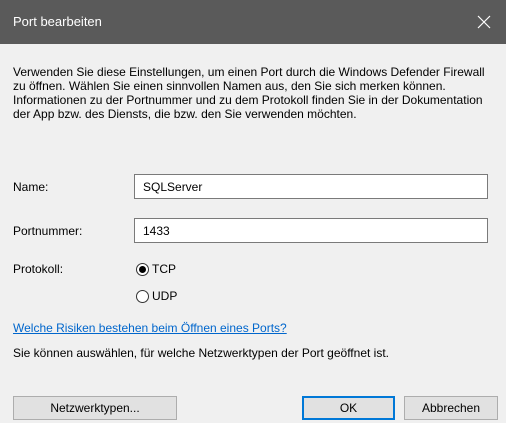 This screenshot has width=506, height=423. Describe the element at coordinates (57, 21) in the screenshot. I see `dialog-title: Port bearbeiten` at that location.